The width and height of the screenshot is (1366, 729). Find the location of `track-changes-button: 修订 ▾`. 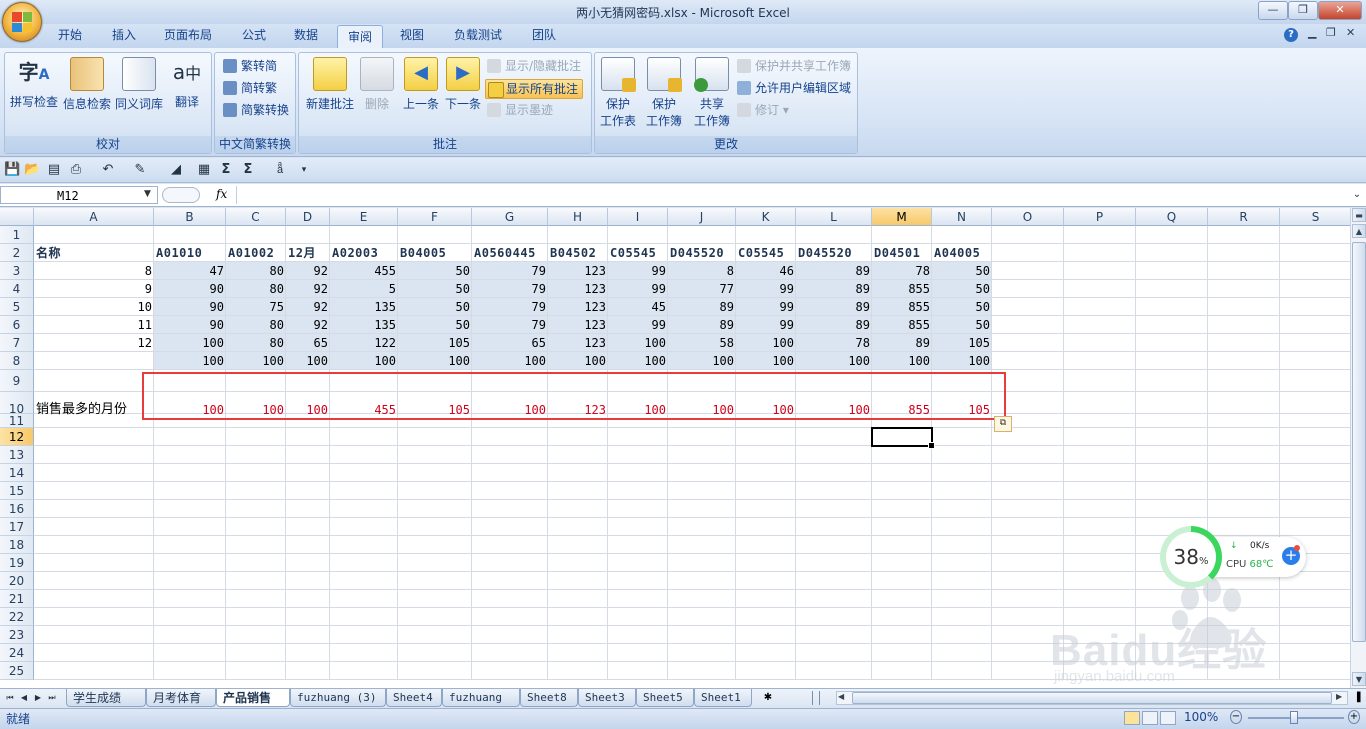

track-changes-button: 修订 ▾ is located at coordinates (762, 110).